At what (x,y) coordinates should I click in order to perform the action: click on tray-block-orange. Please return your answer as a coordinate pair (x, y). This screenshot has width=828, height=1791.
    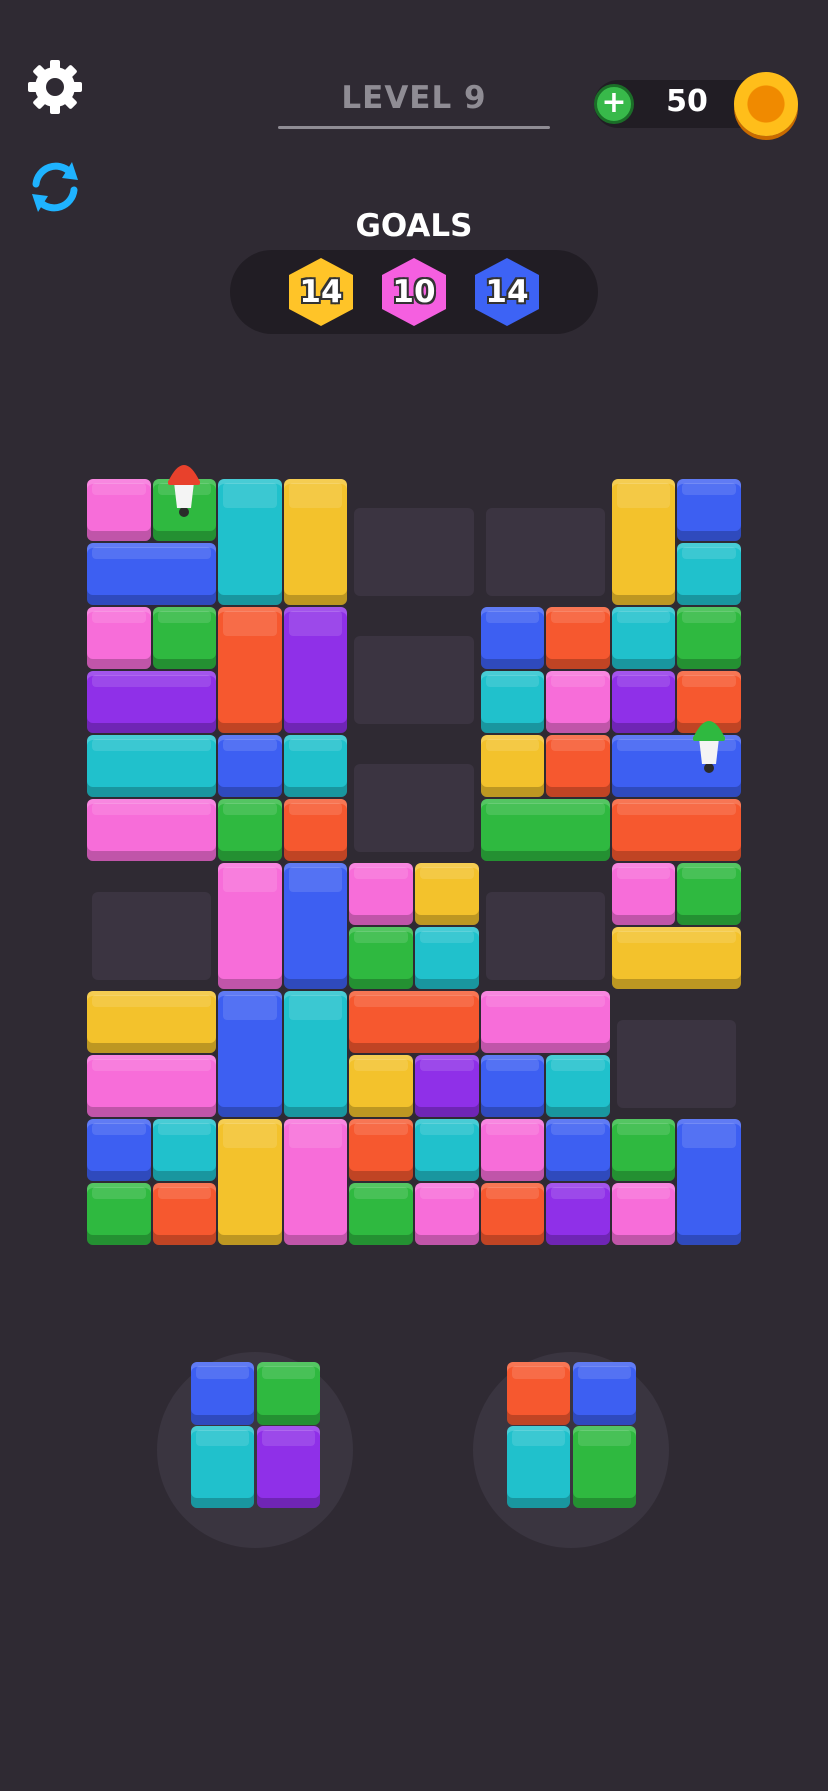
    Looking at the image, I should click on (538, 1393).